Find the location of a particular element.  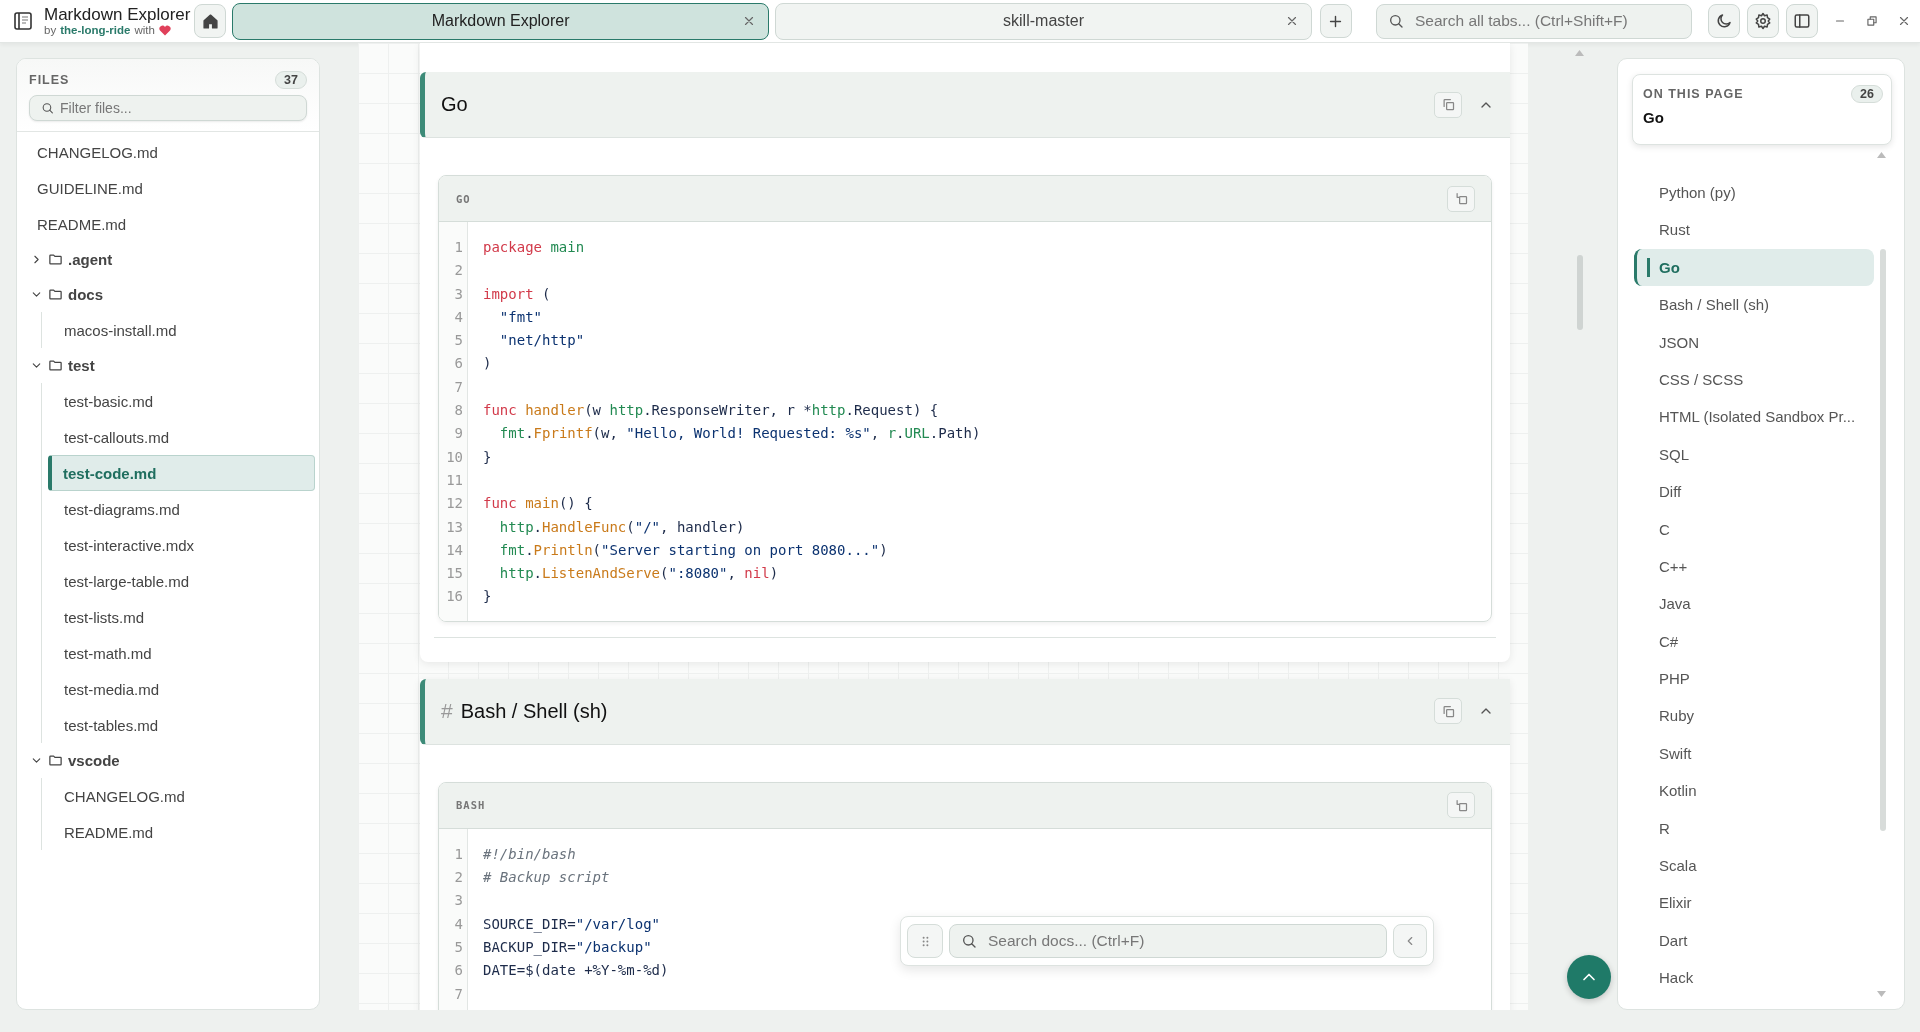

search-field: Search all tabs... (Ctrl+Shift+F) is located at coordinates (1534, 21).